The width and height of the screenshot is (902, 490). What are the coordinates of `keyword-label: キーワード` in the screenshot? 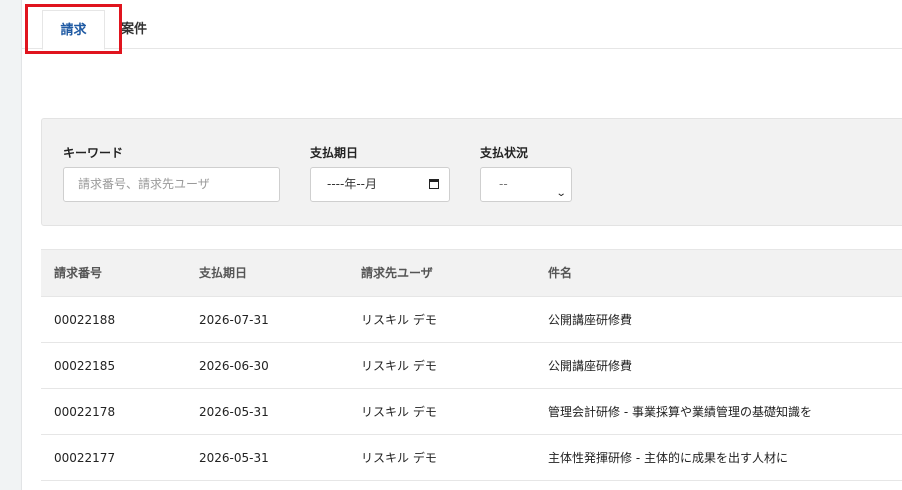 It's located at (93, 153).